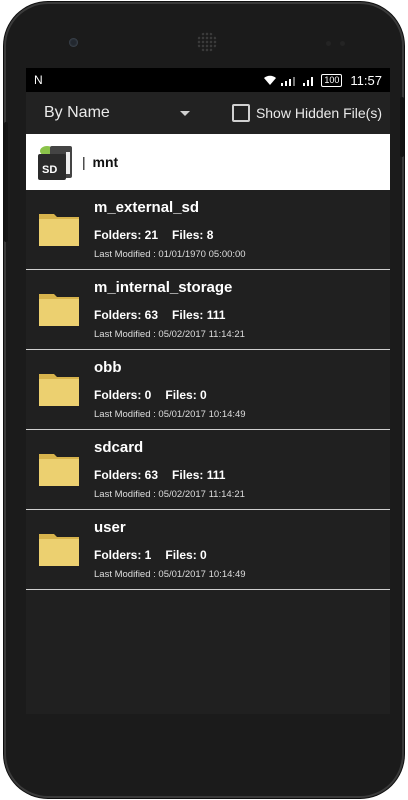  I want to click on last-modified: Last Modified : 01/01/1970 05:00:00, so click(170, 254).